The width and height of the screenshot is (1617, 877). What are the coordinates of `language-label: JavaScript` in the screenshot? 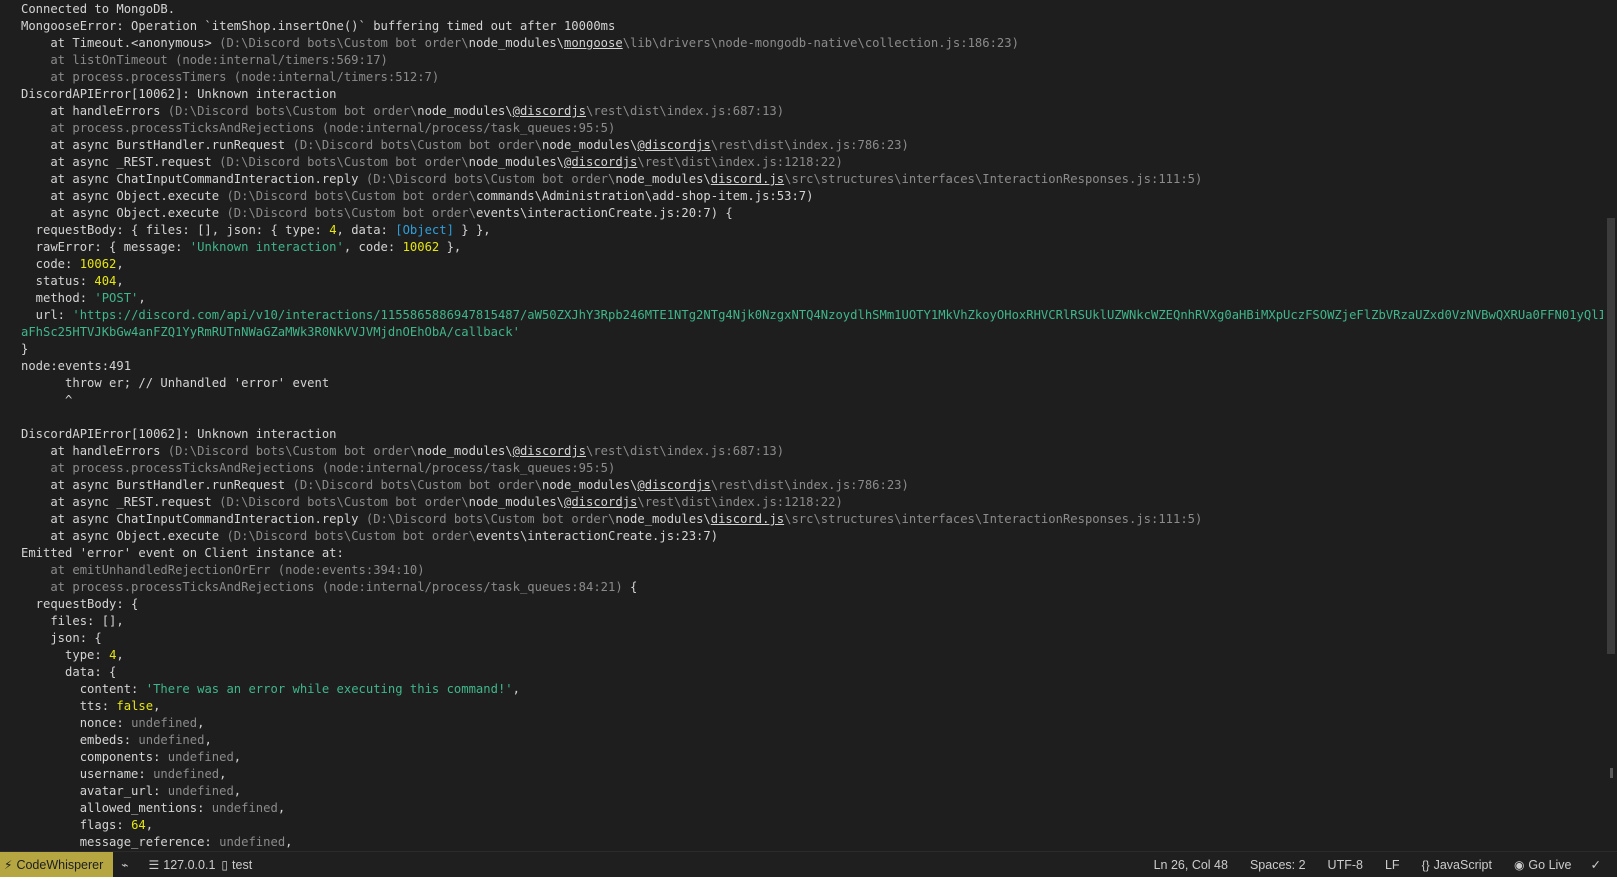 It's located at (1462, 864).